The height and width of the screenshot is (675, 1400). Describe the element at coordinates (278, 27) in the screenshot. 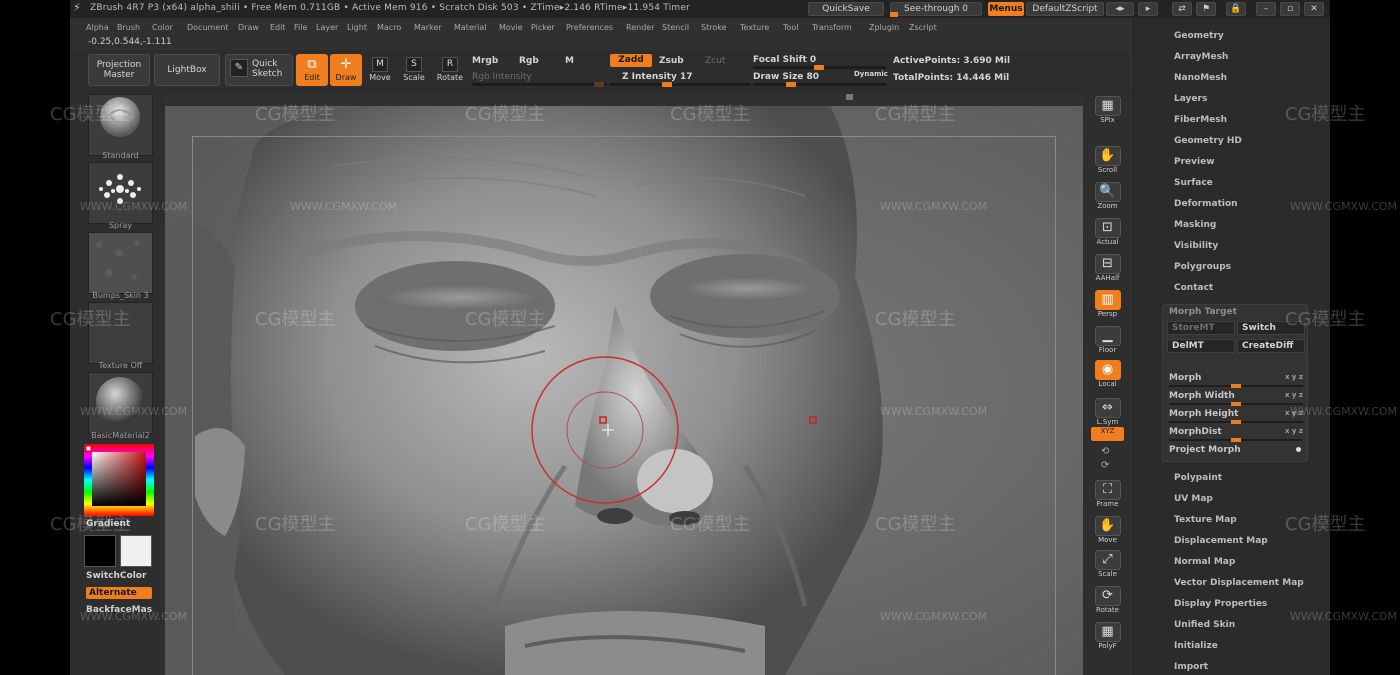

I see `menu-edit: Edit` at that location.